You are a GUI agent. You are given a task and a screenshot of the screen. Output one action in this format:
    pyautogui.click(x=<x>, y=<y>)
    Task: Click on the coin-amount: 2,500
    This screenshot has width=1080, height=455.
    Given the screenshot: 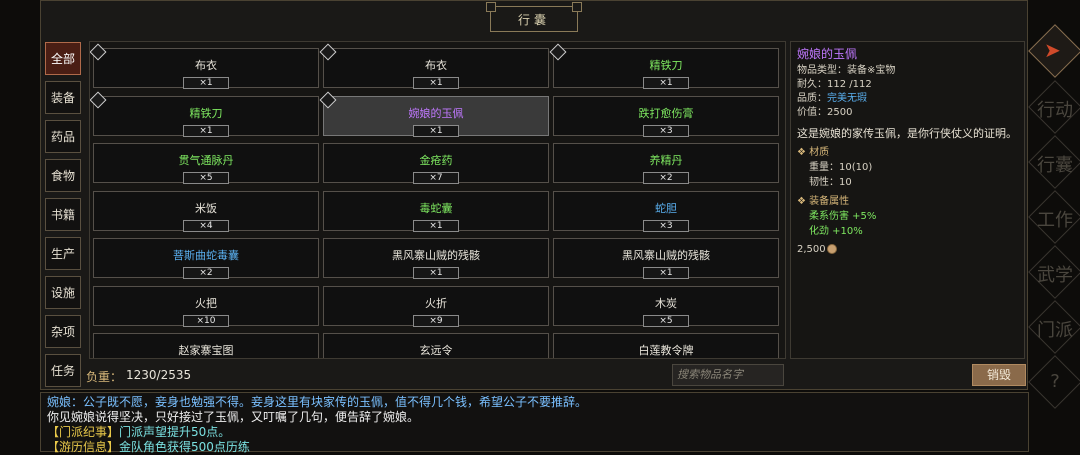 What is the action you would take?
    pyautogui.click(x=811, y=249)
    